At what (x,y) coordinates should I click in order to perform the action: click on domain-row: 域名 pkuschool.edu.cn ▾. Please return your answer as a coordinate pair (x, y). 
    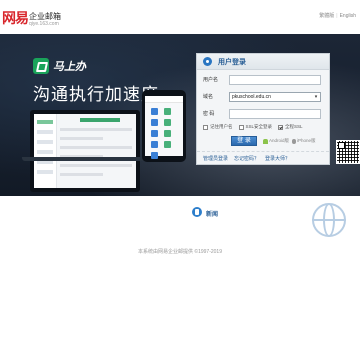
    Looking at the image, I should click on (262, 96).